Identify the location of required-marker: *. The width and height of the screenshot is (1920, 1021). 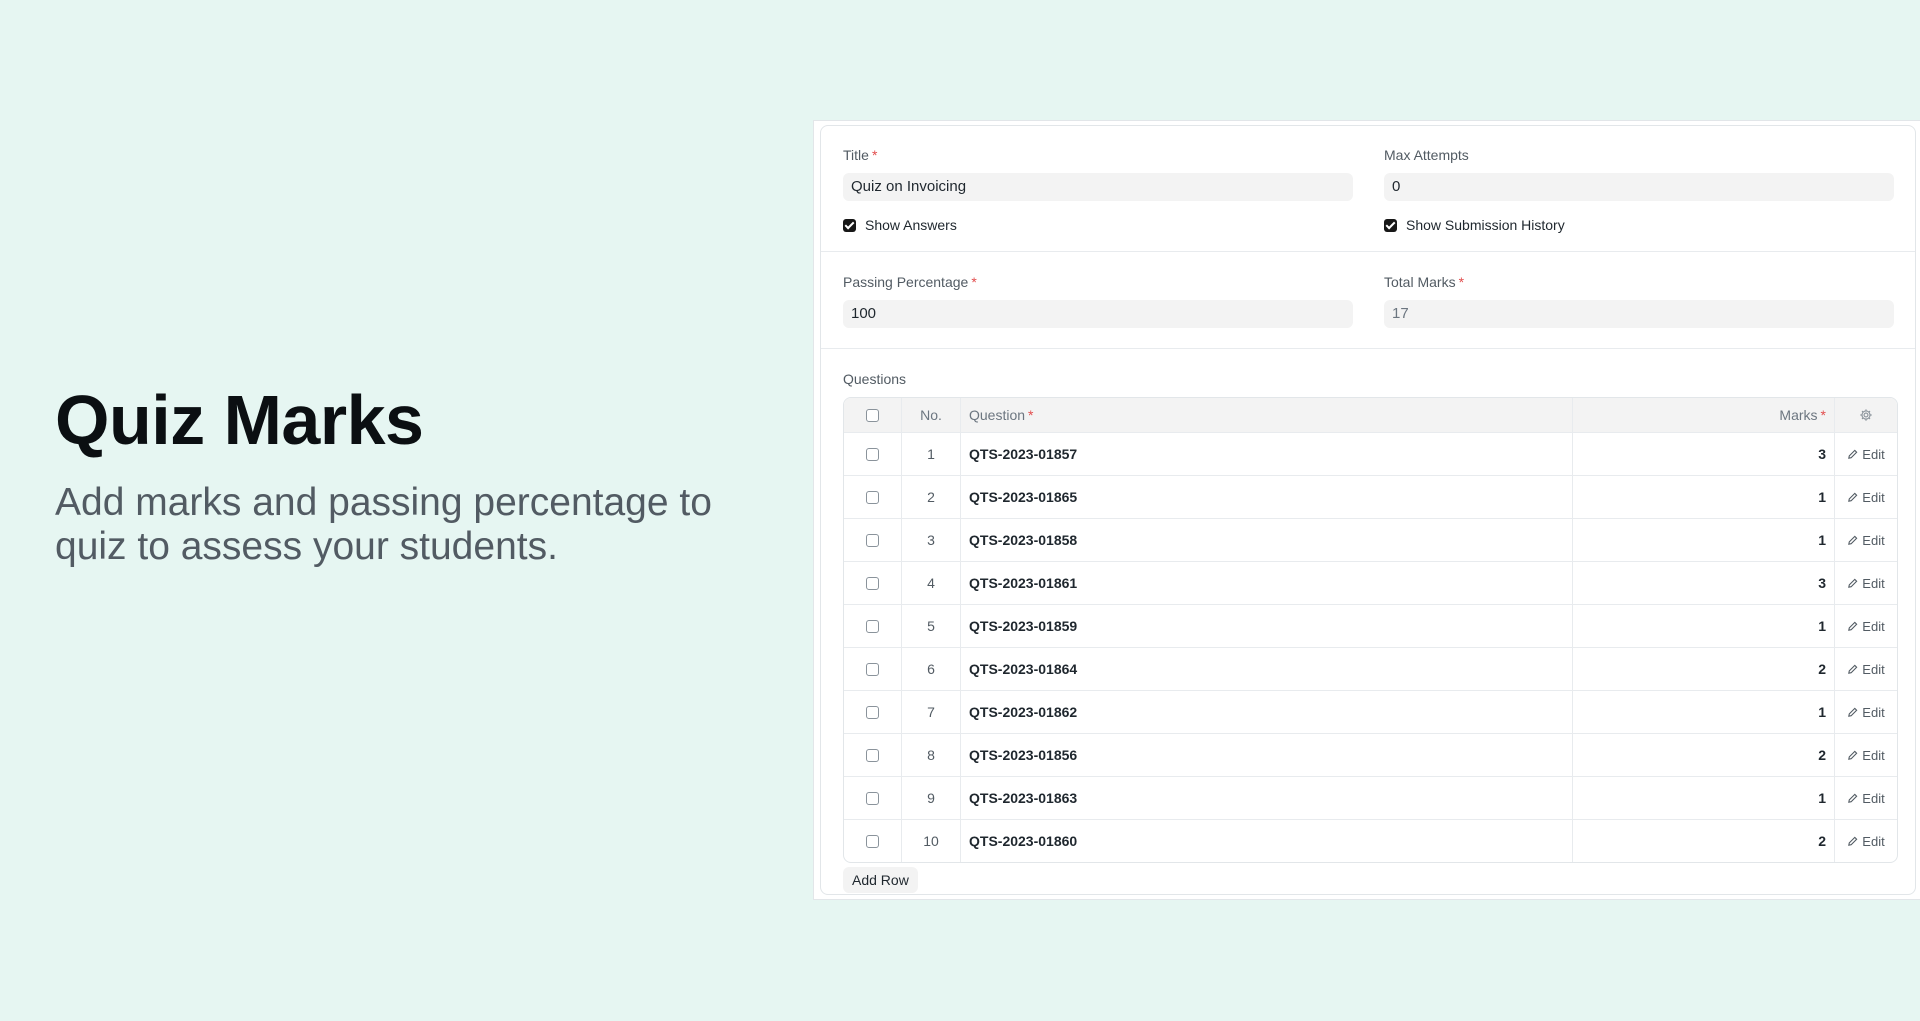
(974, 282).